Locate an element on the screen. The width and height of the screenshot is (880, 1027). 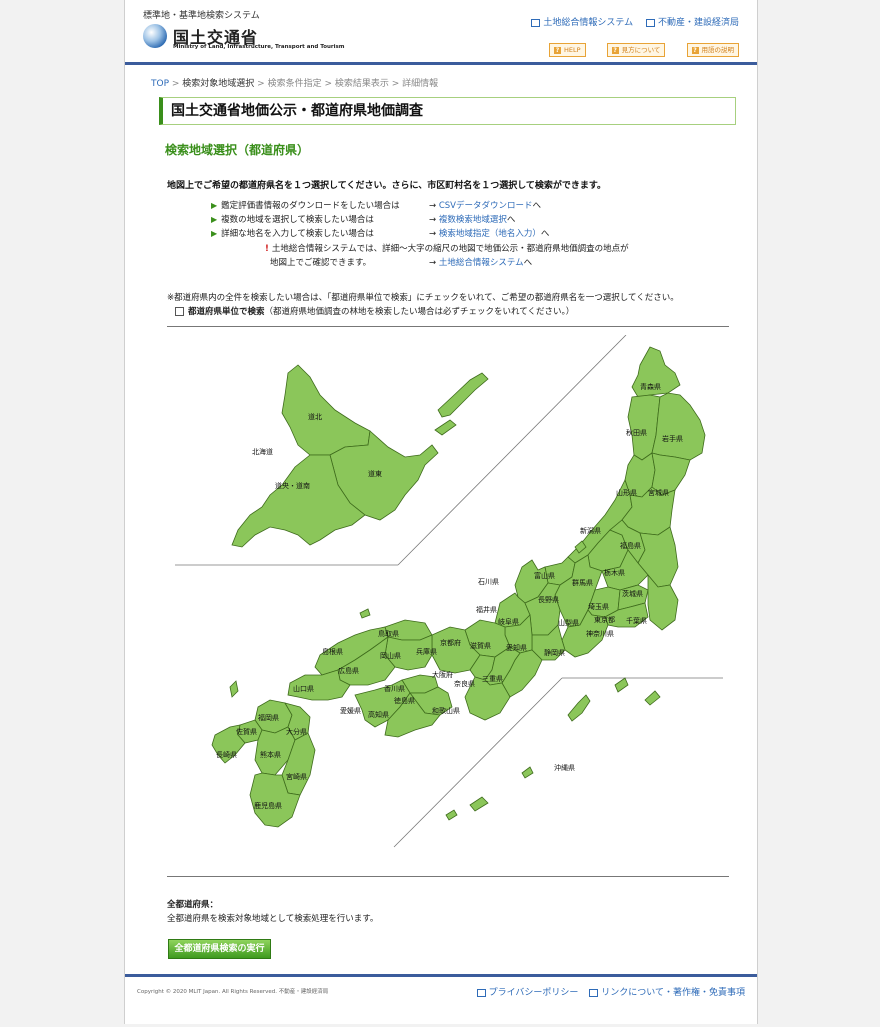
label-tokushima: 徳島県 is located at coordinates (404, 700).